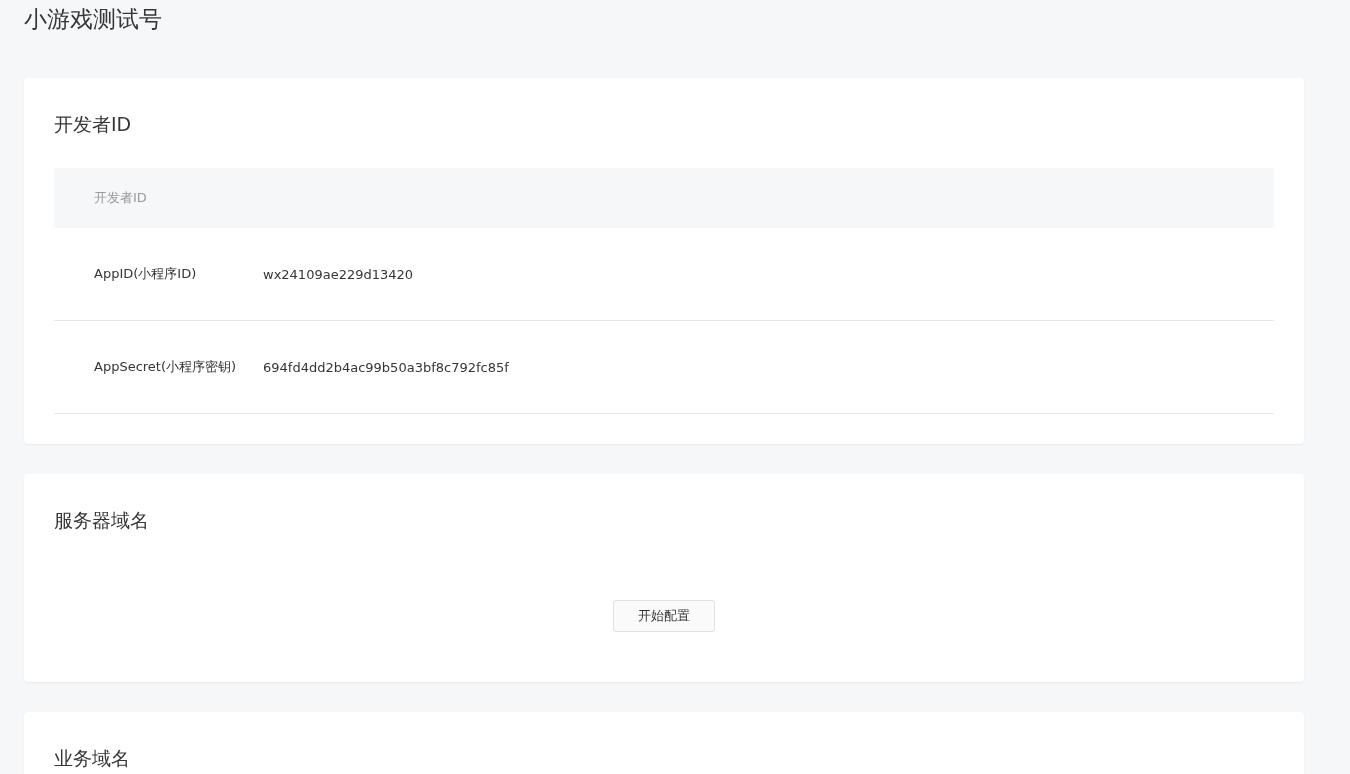 The image size is (1350, 774). Describe the element at coordinates (93, 19) in the screenshot. I see `page-title: 小游戏测试号` at that location.